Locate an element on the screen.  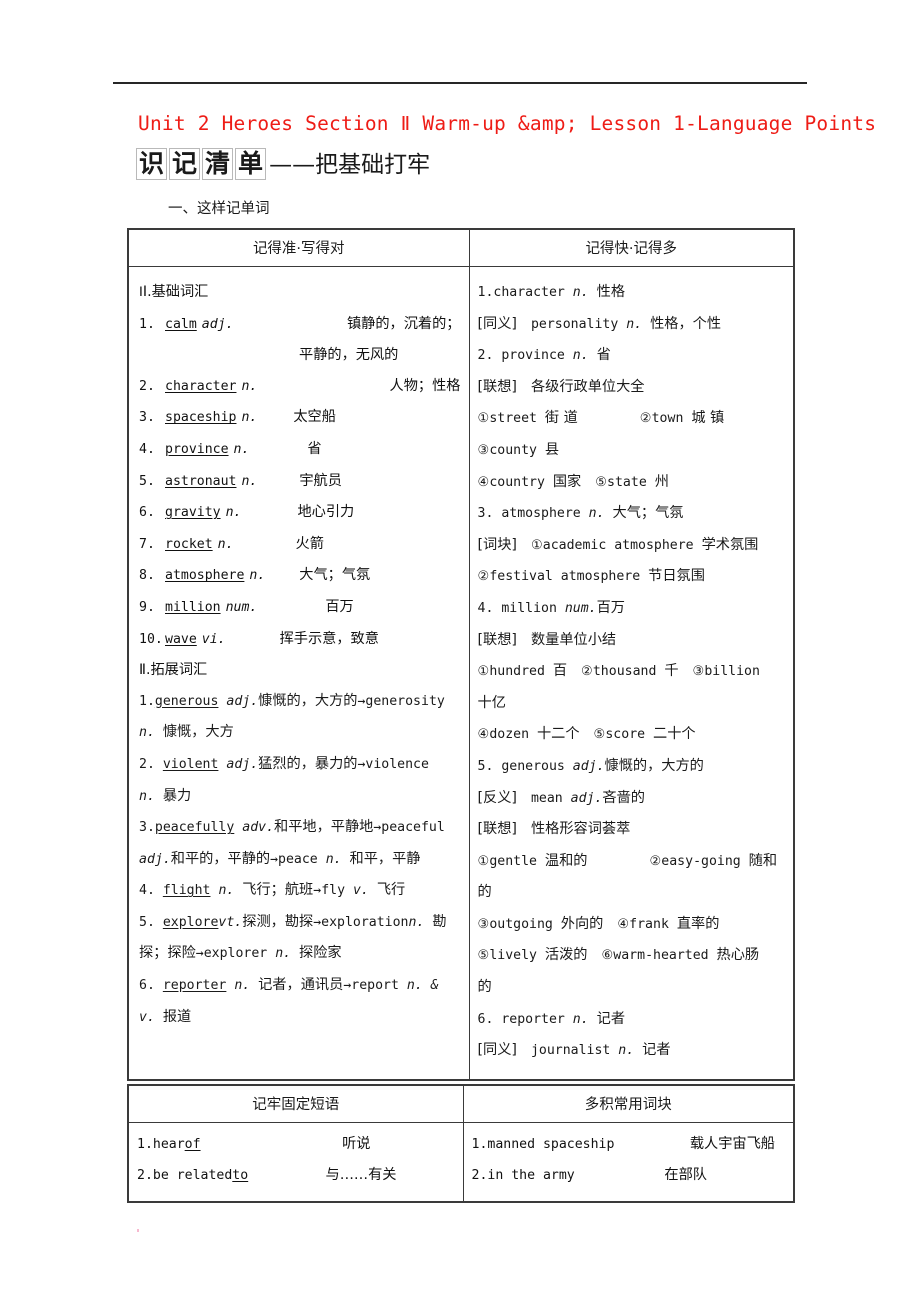
word-entry: 6. gravity n. 地心引力 is located at coordinates (300, 513).